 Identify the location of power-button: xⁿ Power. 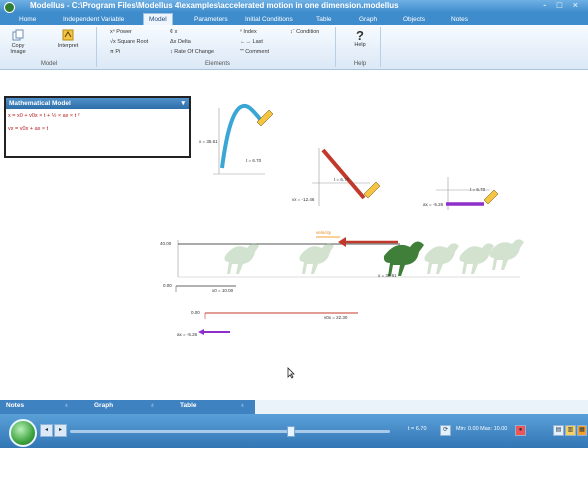
(121, 32).